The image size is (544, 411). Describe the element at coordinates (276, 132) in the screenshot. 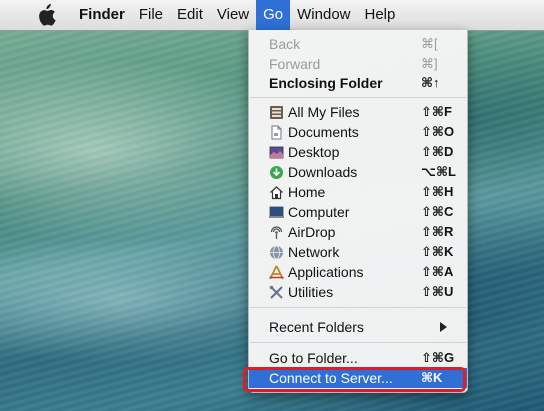

I see `documents-icon` at that location.